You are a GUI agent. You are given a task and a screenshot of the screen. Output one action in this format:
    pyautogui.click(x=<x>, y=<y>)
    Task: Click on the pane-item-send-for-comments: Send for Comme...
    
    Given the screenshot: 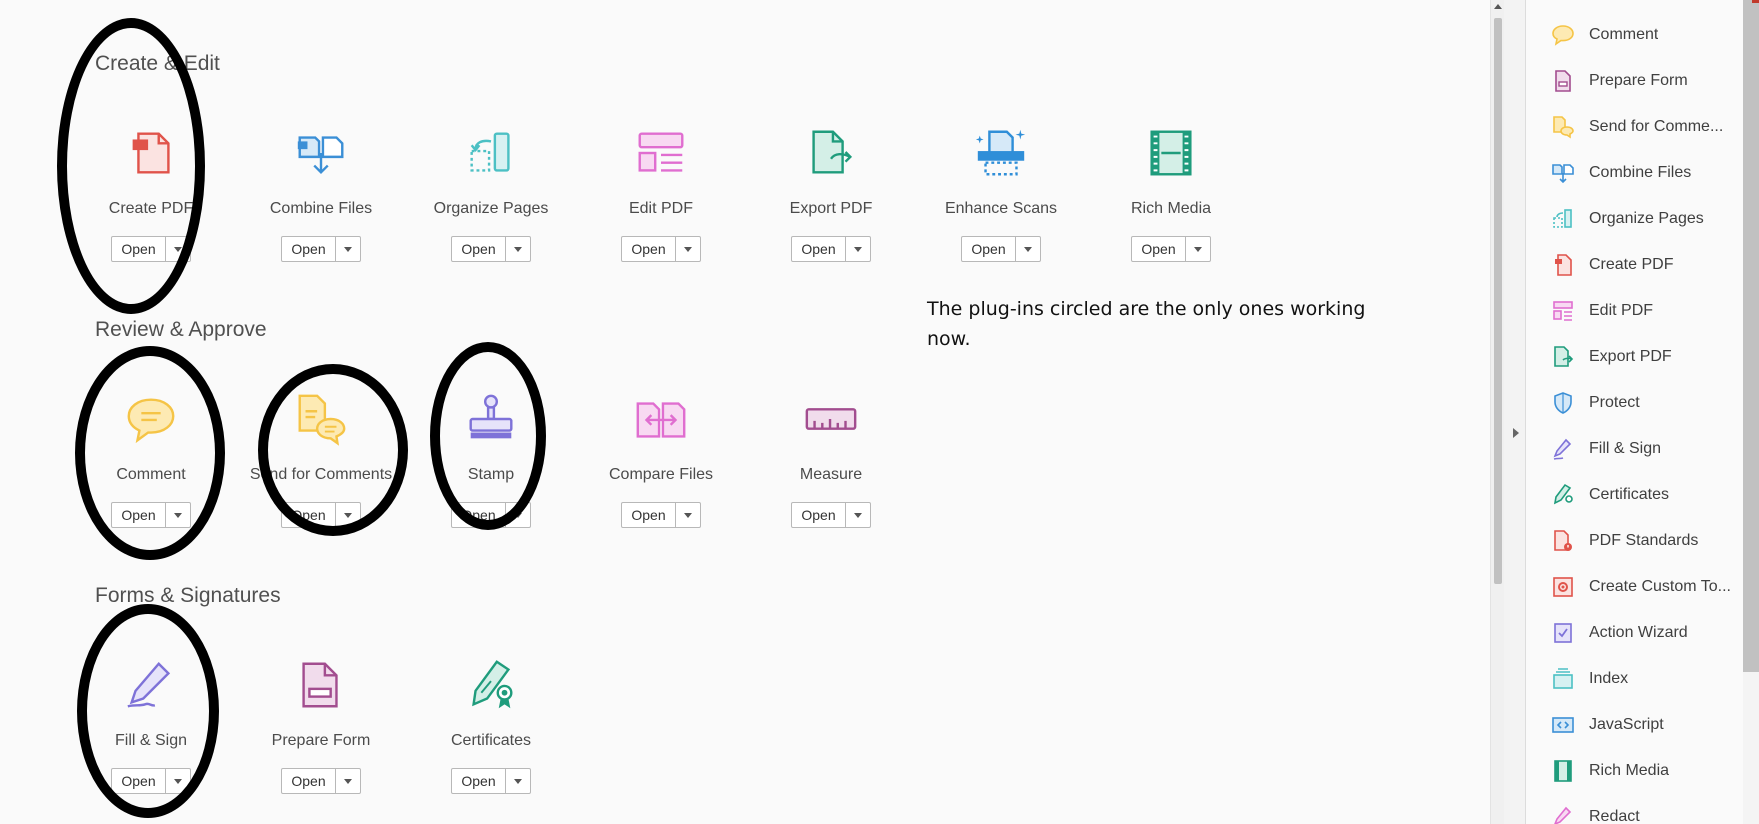 What is the action you would take?
    pyautogui.click(x=1632, y=127)
    